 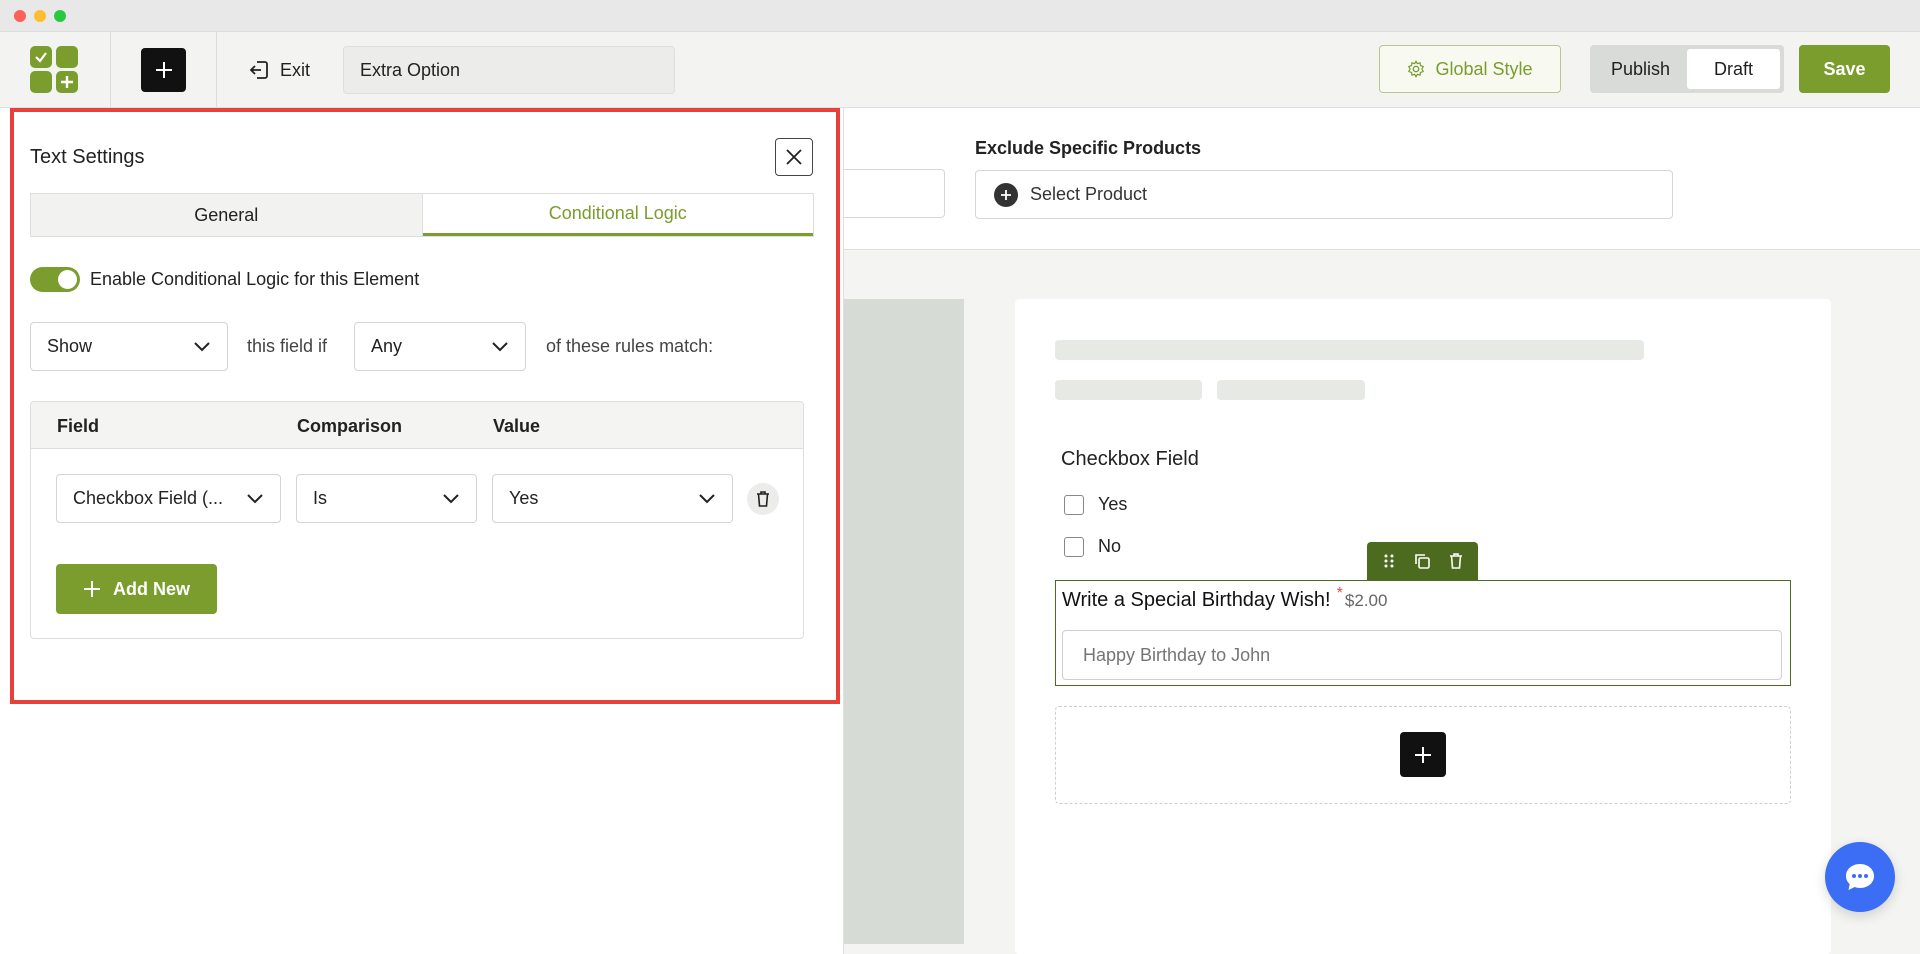 What do you see at coordinates (20, 16) in the screenshot?
I see `close-window-button` at bounding box center [20, 16].